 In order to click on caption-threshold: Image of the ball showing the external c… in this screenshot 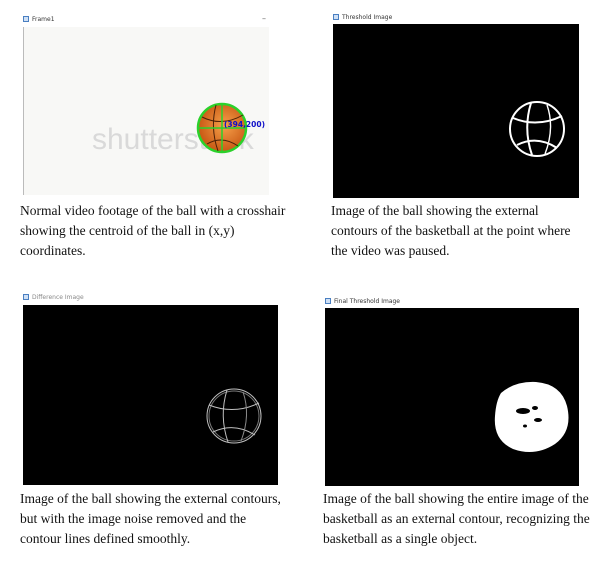, I will do `click(451, 230)`.